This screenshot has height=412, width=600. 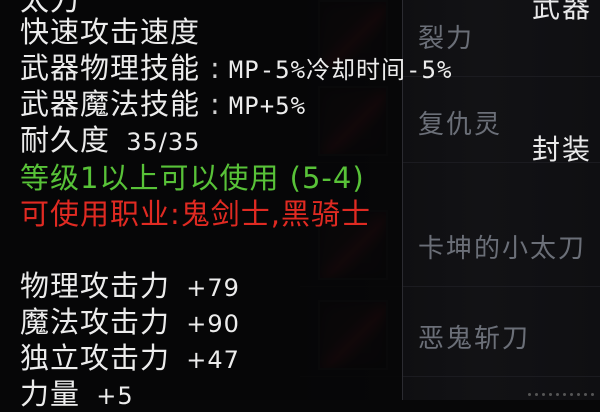 What do you see at coordinates (213, 324) in the screenshot?
I see `stat-value: +90` at bounding box center [213, 324].